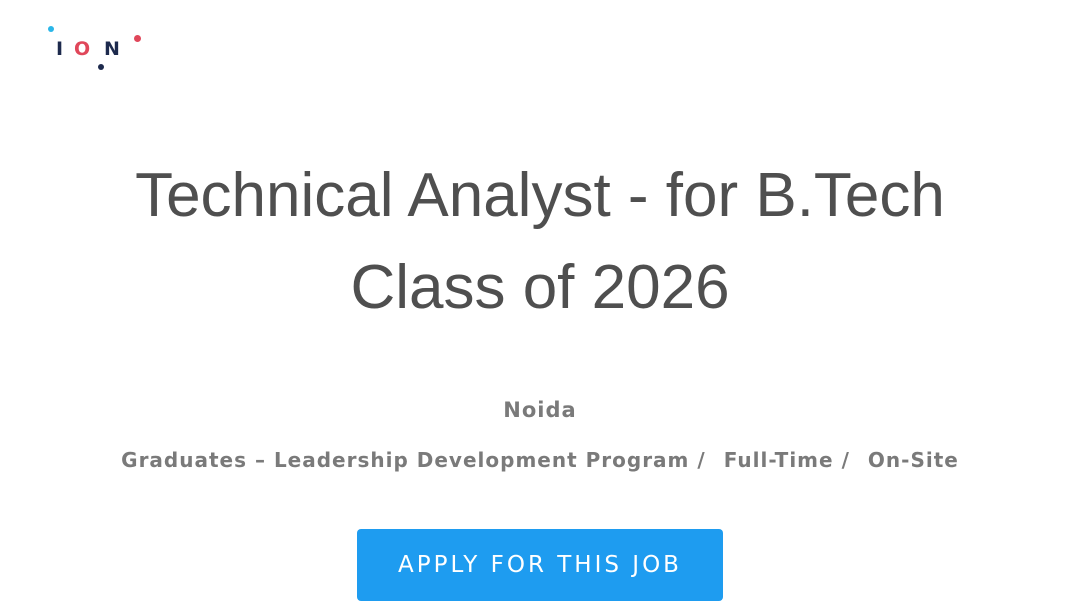 The width and height of the screenshot is (1080, 612). Describe the element at coordinates (778, 460) in the screenshot. I see `category-commitment: Full-Time` at that location.